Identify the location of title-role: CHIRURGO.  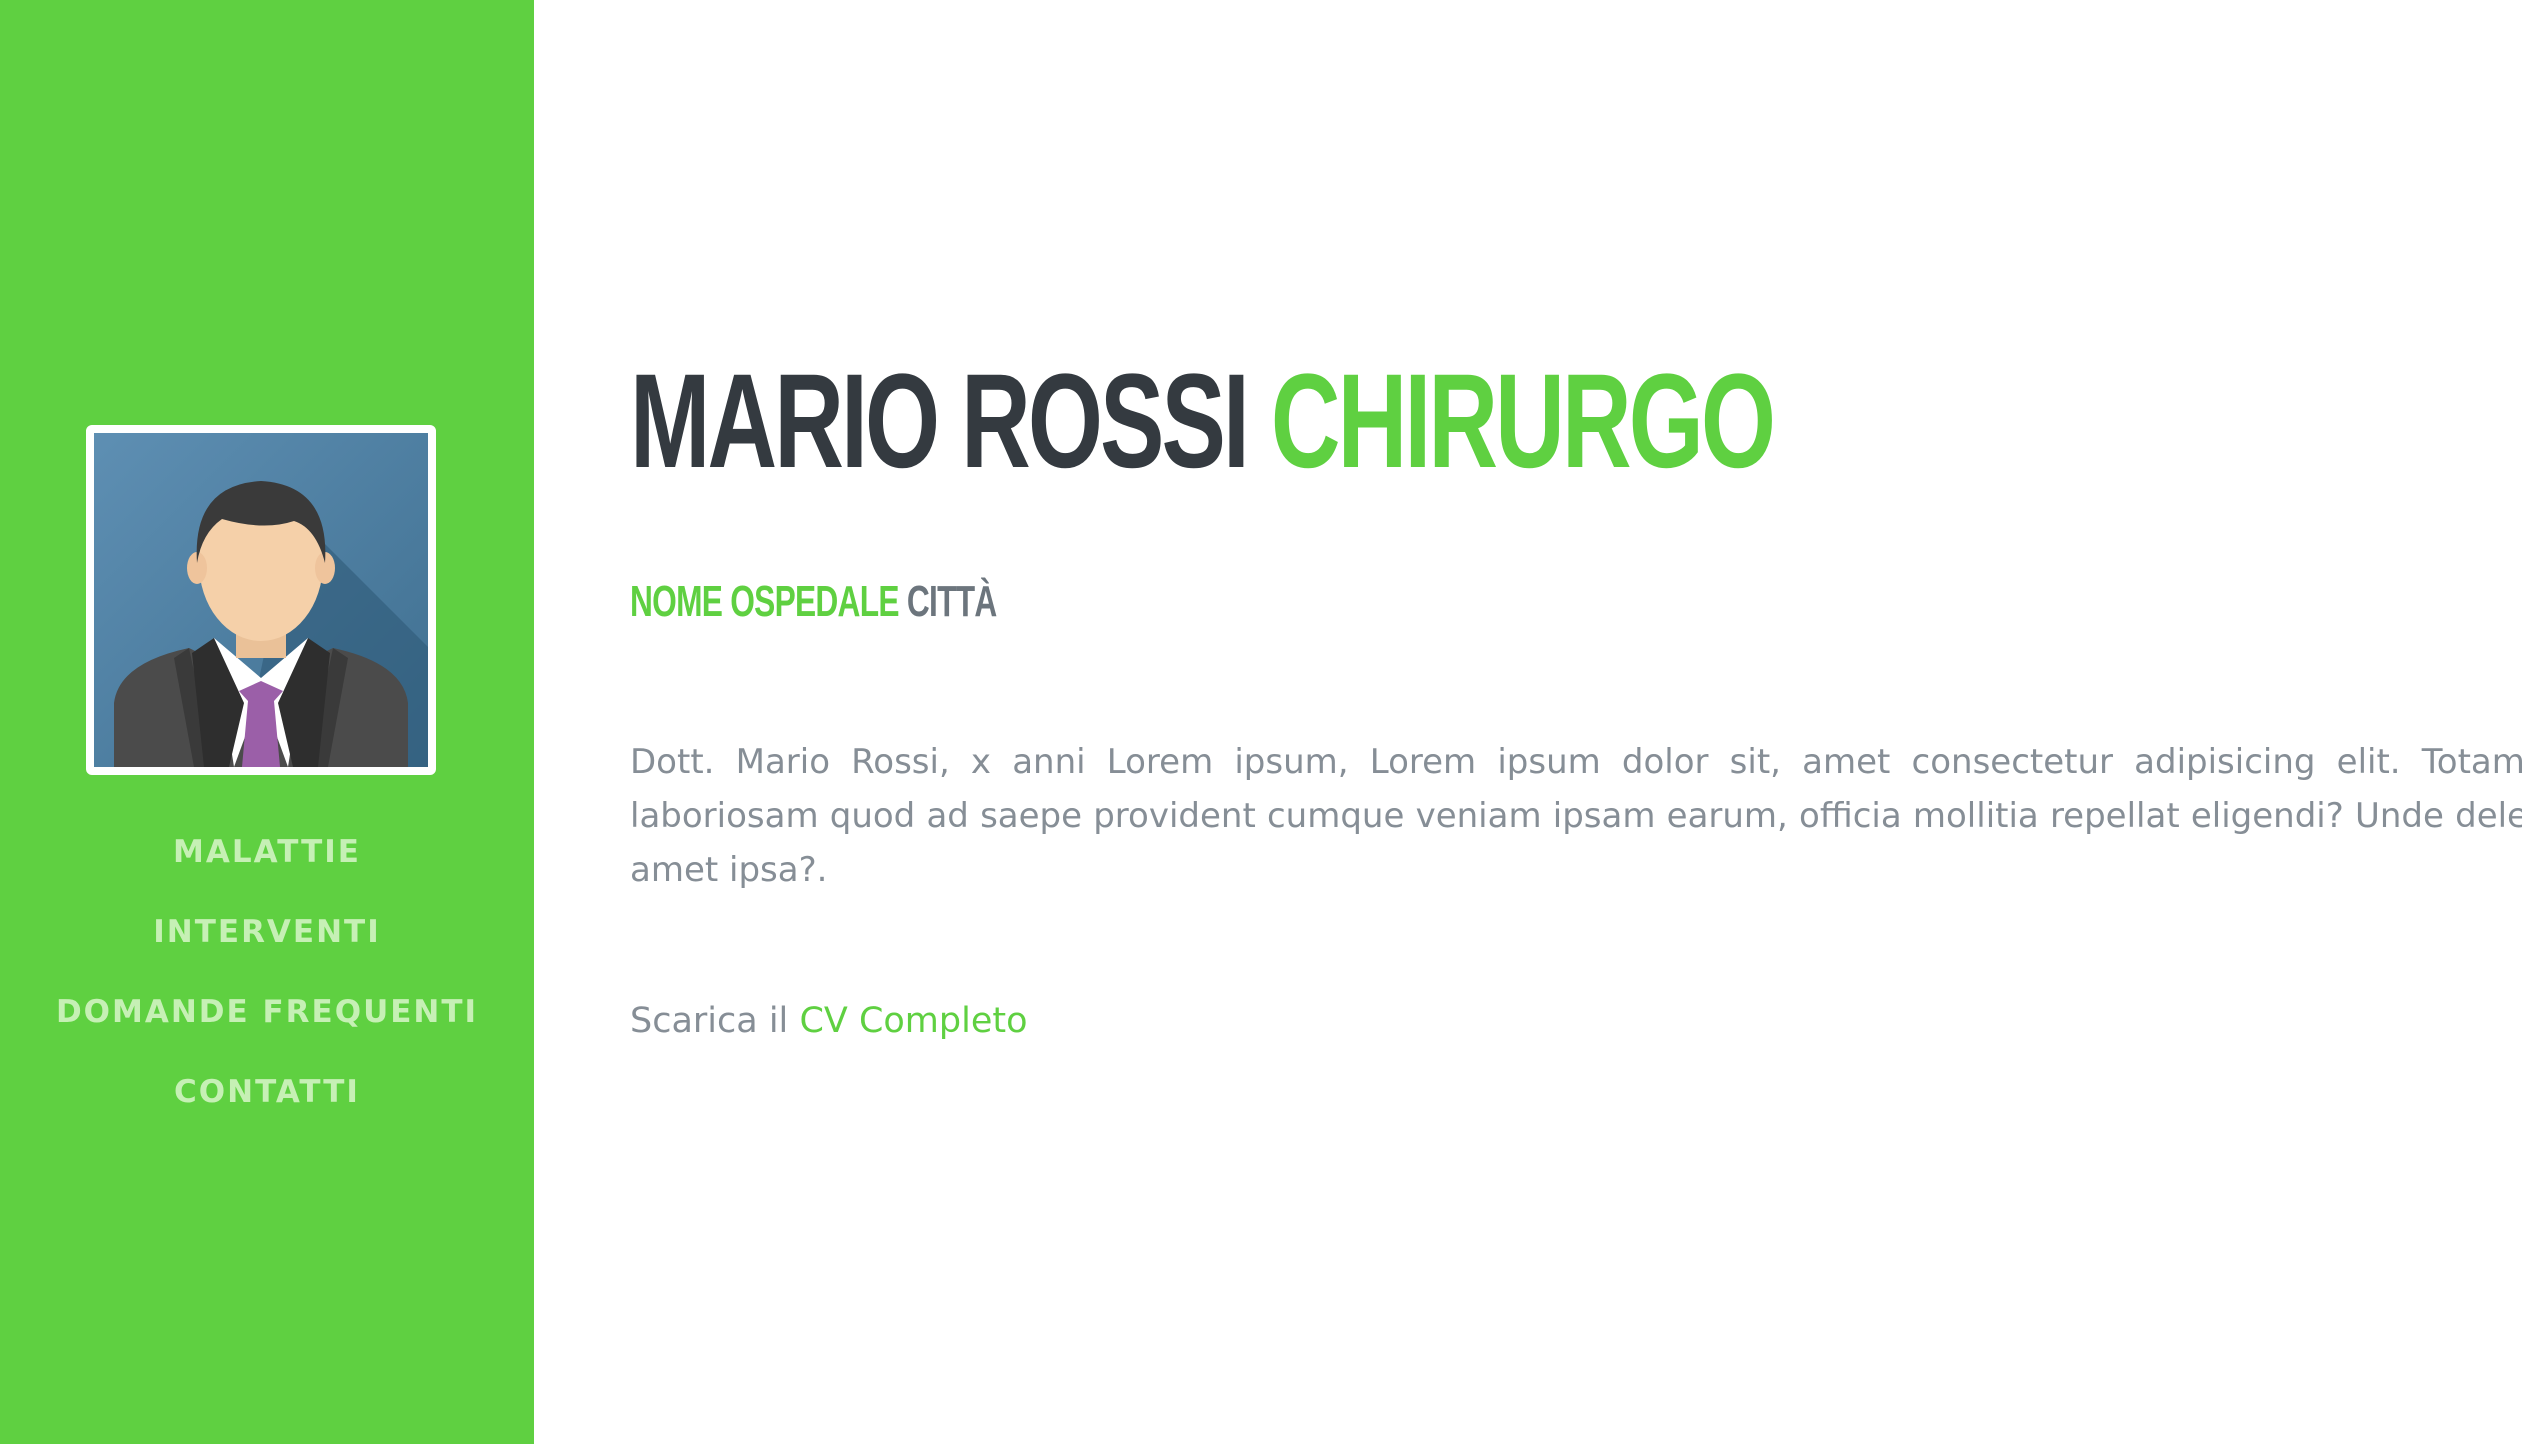
(1523, 421).